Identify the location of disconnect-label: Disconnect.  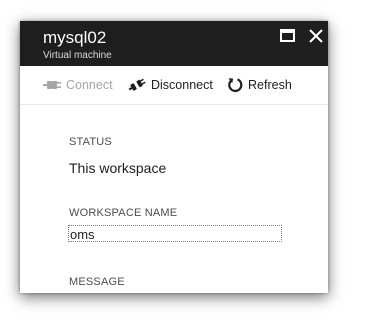
(182, 85).